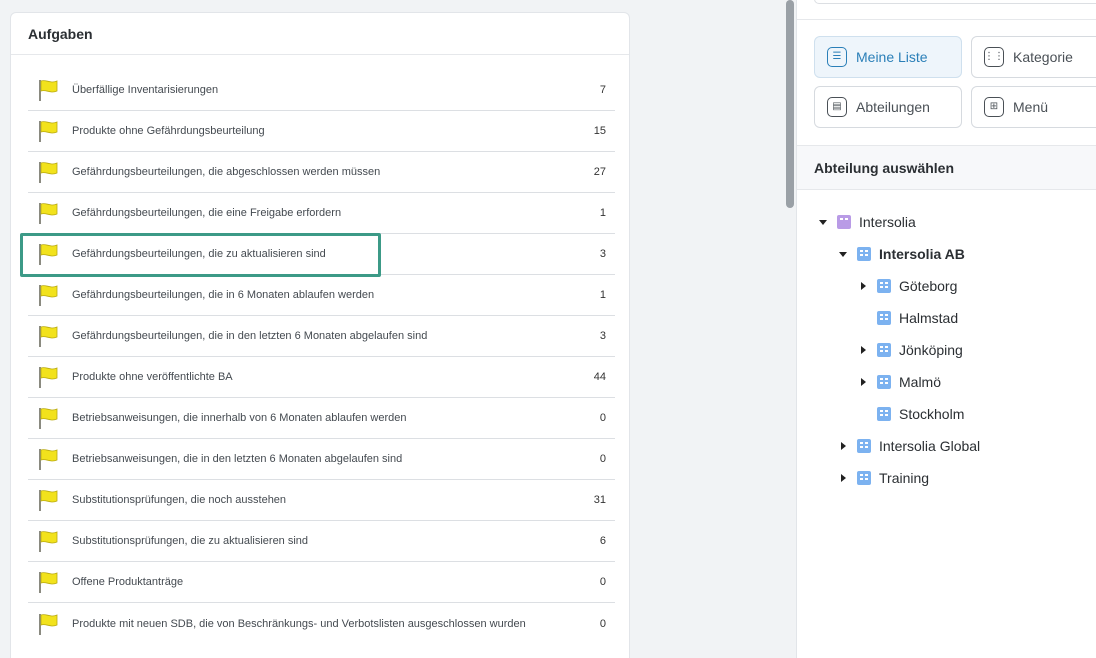 The image size is (1096, 658). Describe the element at coordinates (920, 382) in the screenshot. I see `tree-node-label: Malmö` at that location.